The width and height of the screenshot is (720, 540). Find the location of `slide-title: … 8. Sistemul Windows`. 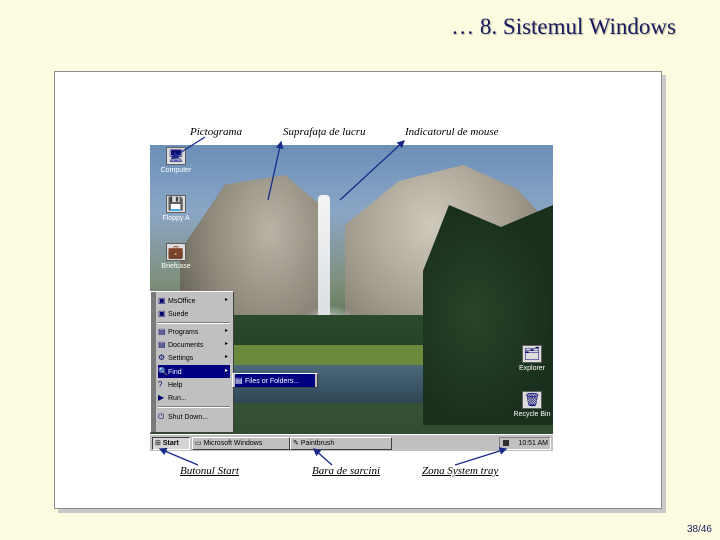

slide-title: … 8. Sistemul Windows is located at coordinates (563, 26).